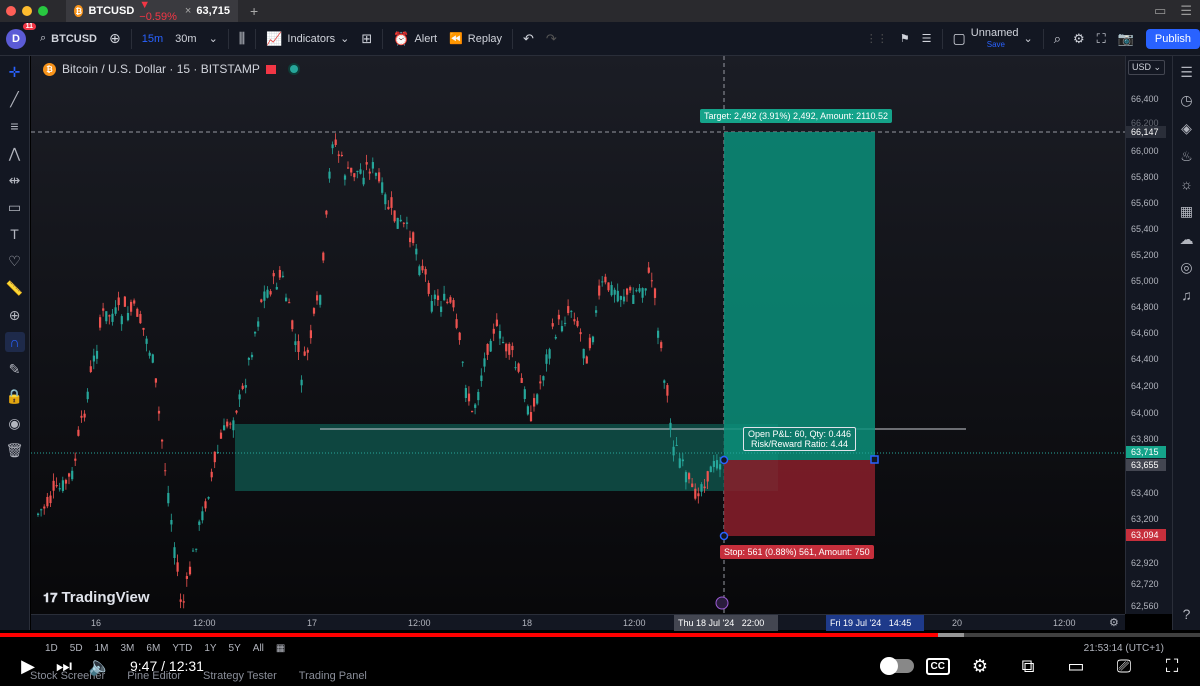  What do you see at coordinates (270, 69) in the screenshot?
I see `flag-icon` at bounding box center [270, 69].